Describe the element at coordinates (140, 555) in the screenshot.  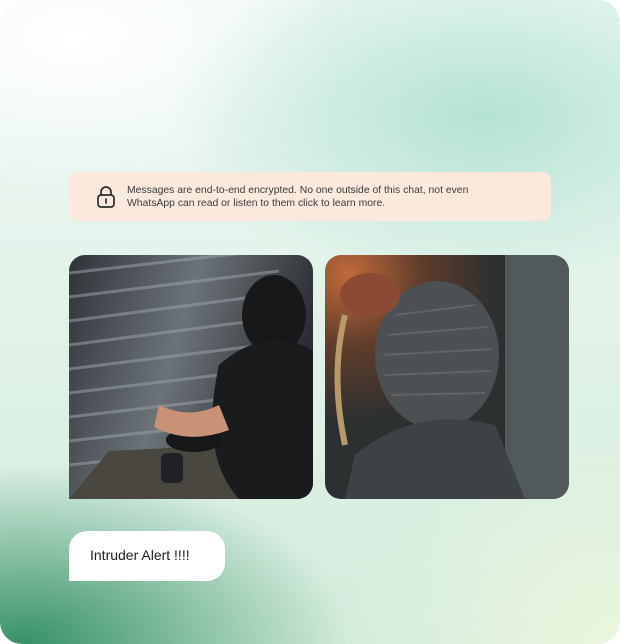
I see `message-text: Intruder Alert !!!!` at that location.